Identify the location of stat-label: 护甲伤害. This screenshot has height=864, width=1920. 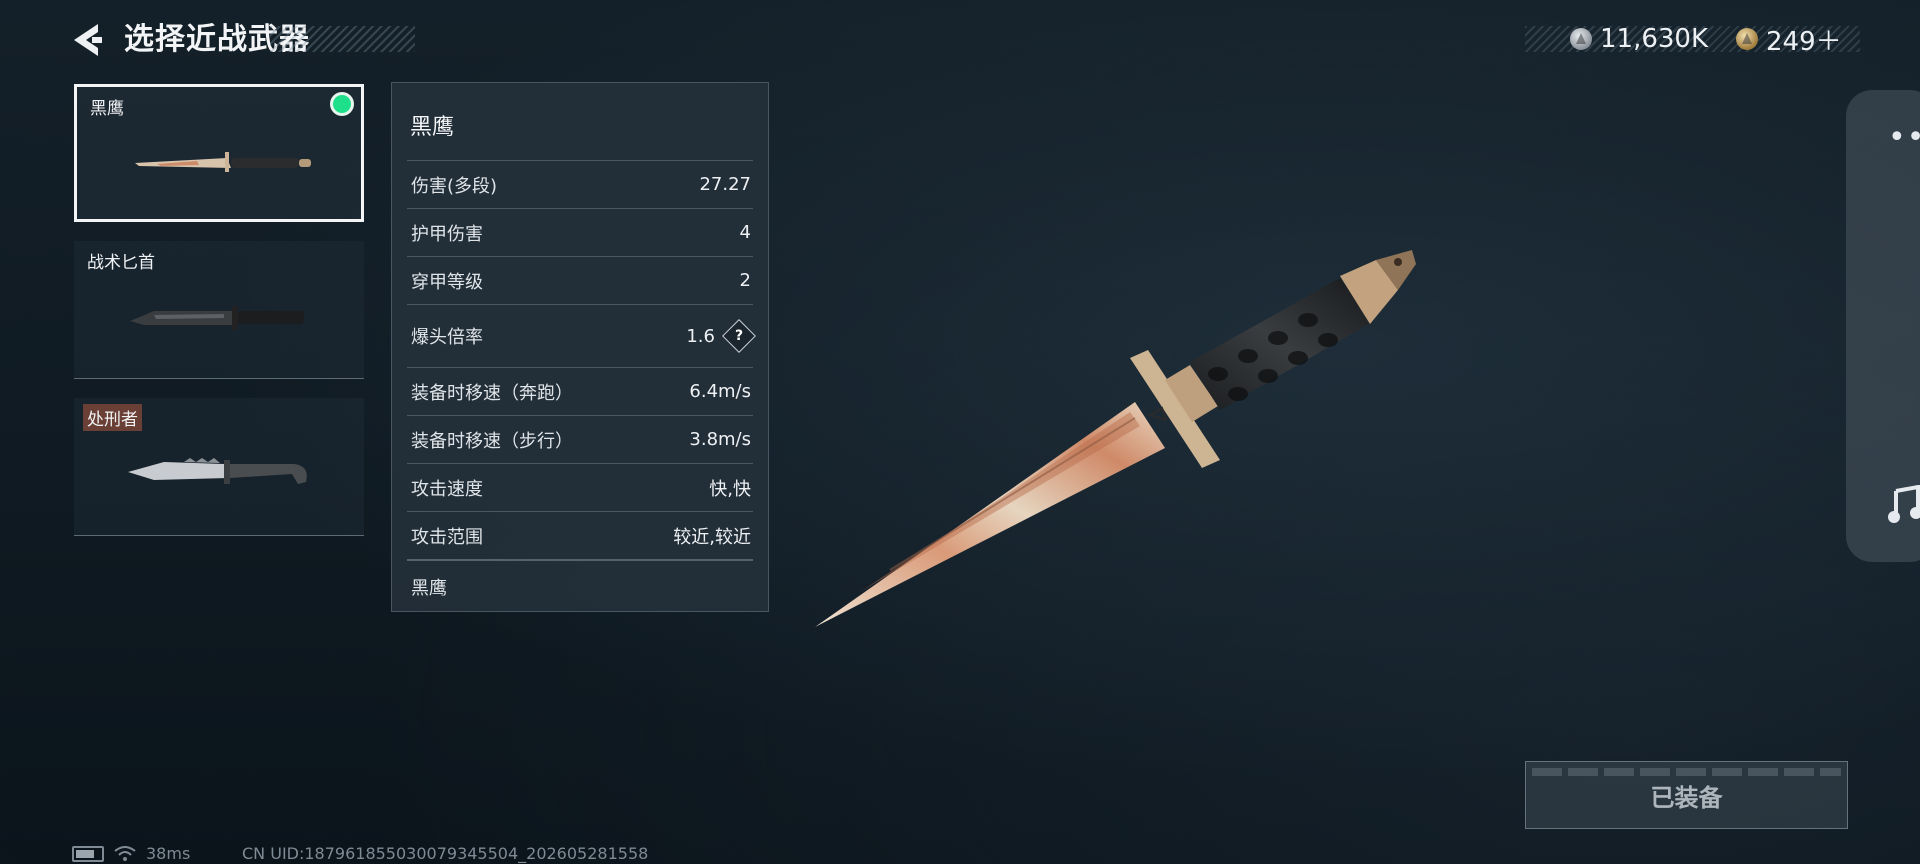
(447, 234).